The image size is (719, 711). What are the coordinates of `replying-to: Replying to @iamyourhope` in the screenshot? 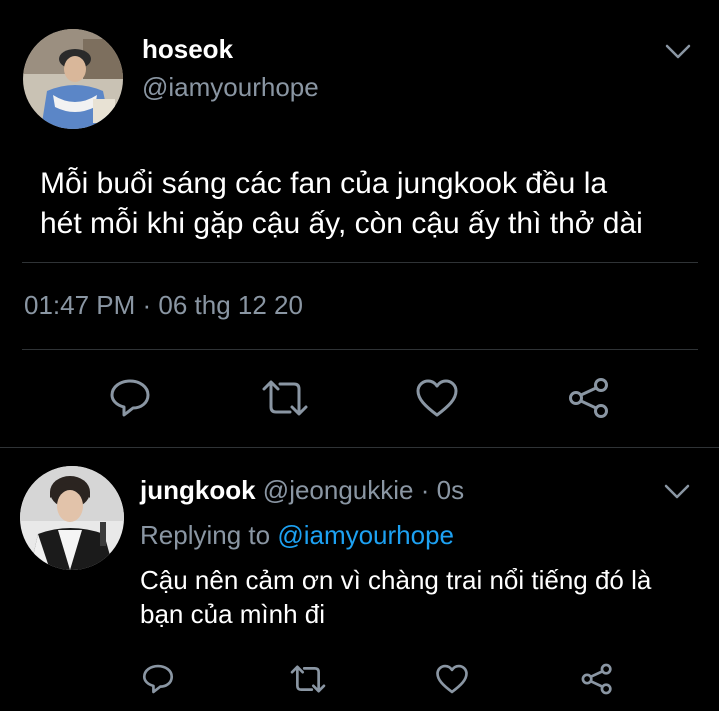 It's located at (297, 535).